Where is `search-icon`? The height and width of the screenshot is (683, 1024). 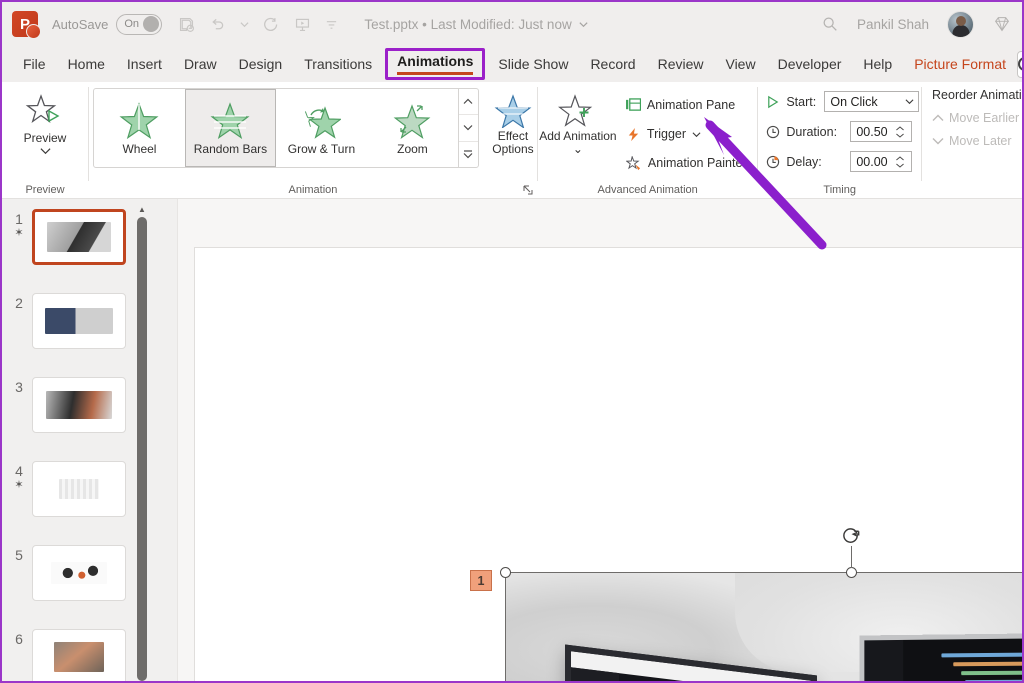 search-icon is located at coordinates (830, 24).